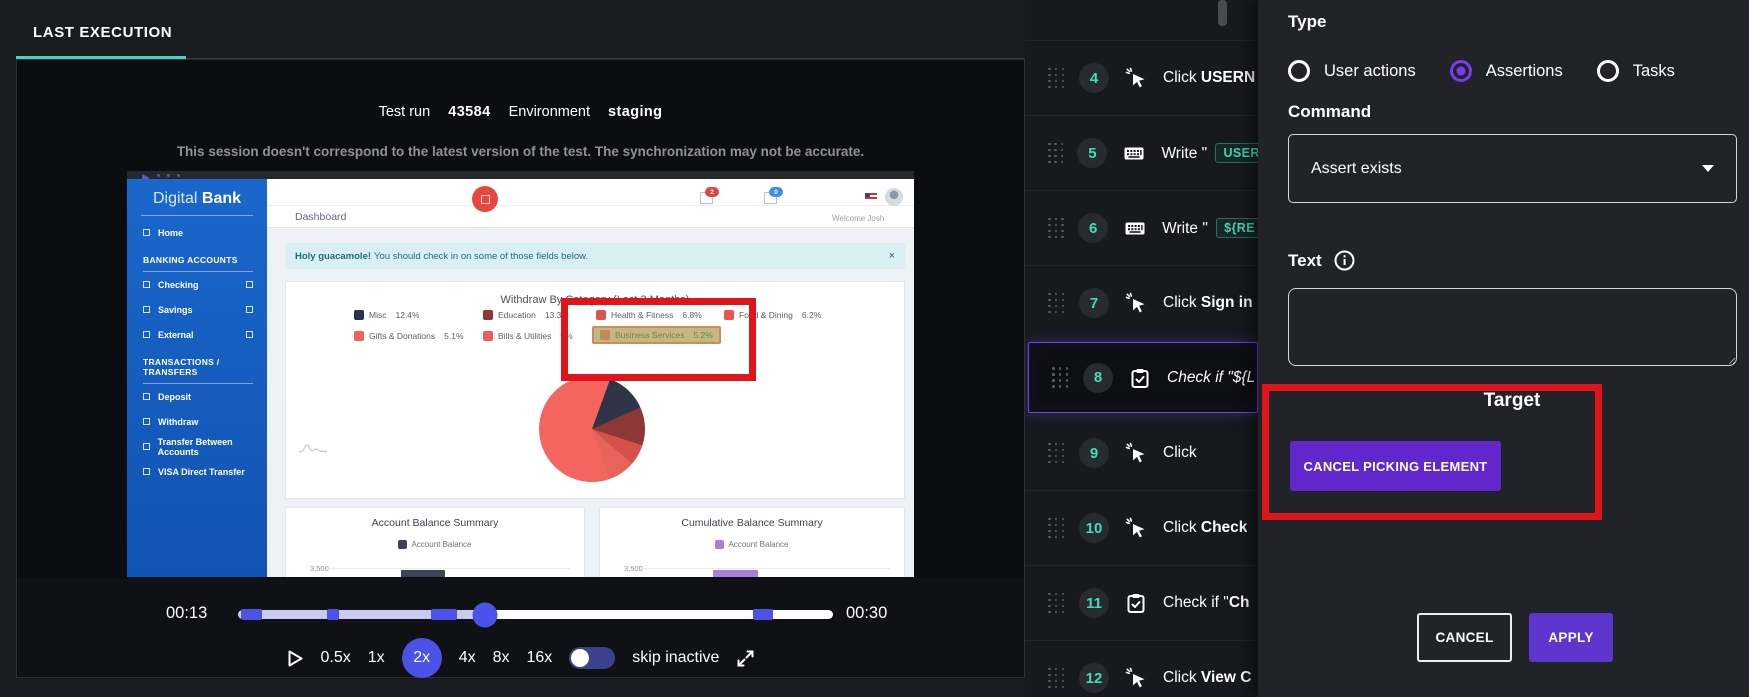 This screenshot has width=1749, height=697. Describe the element at coordinates (1512, 327) in the screenshot. I see `assertion-text-input` at that location.